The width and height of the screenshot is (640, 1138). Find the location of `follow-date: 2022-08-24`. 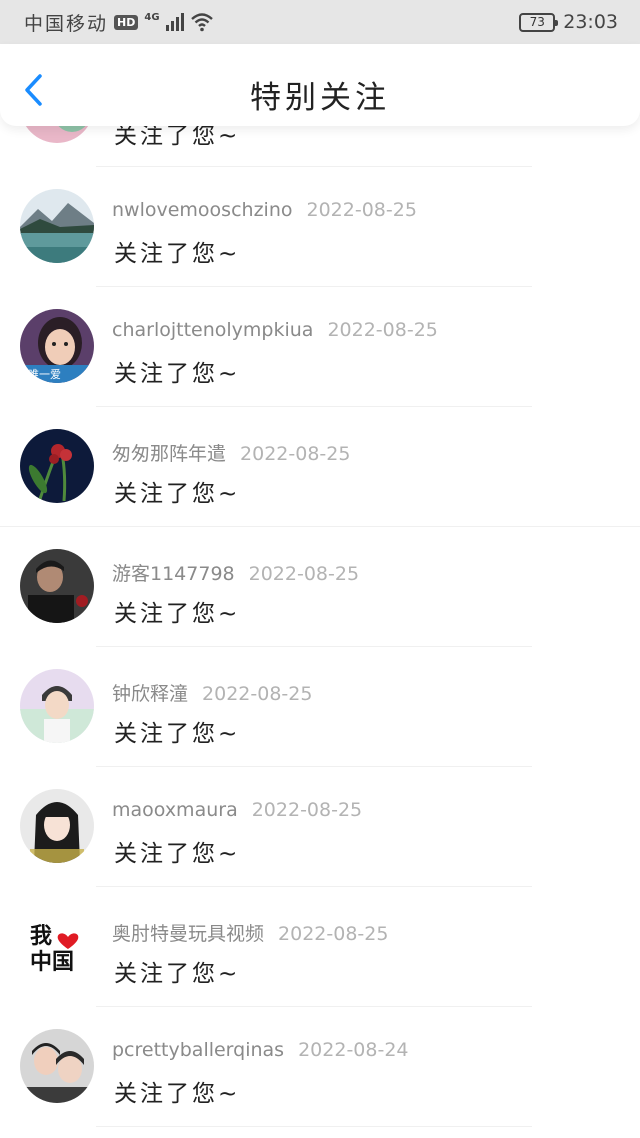

follow-date: 2022-08-24 is located at coordinates (353, 1050).